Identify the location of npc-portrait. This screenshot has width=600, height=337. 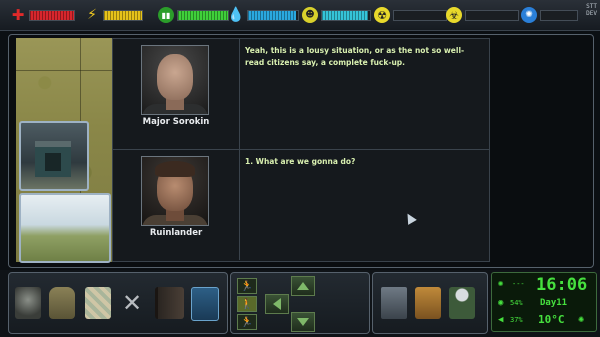
(175, 80).